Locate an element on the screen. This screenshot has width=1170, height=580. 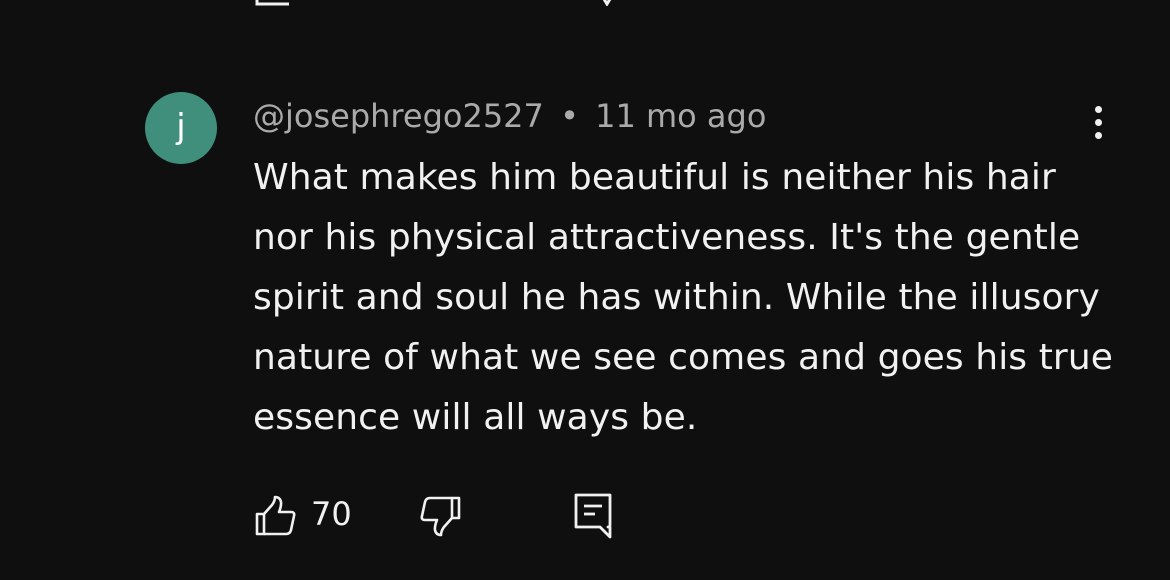
avatar: j is located at coordinates (181, 128).